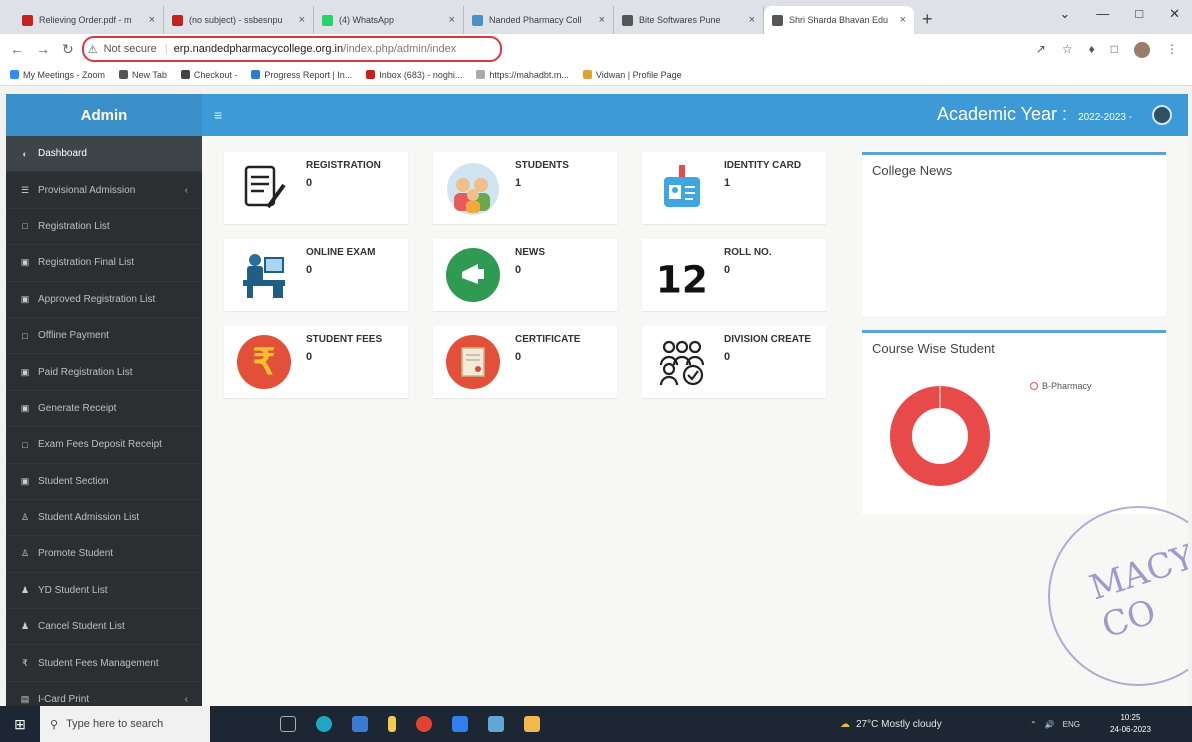 Image resolution: width=1192 pixels, height=742 pixels. I want to click on edge-icon, so click(324, 724).